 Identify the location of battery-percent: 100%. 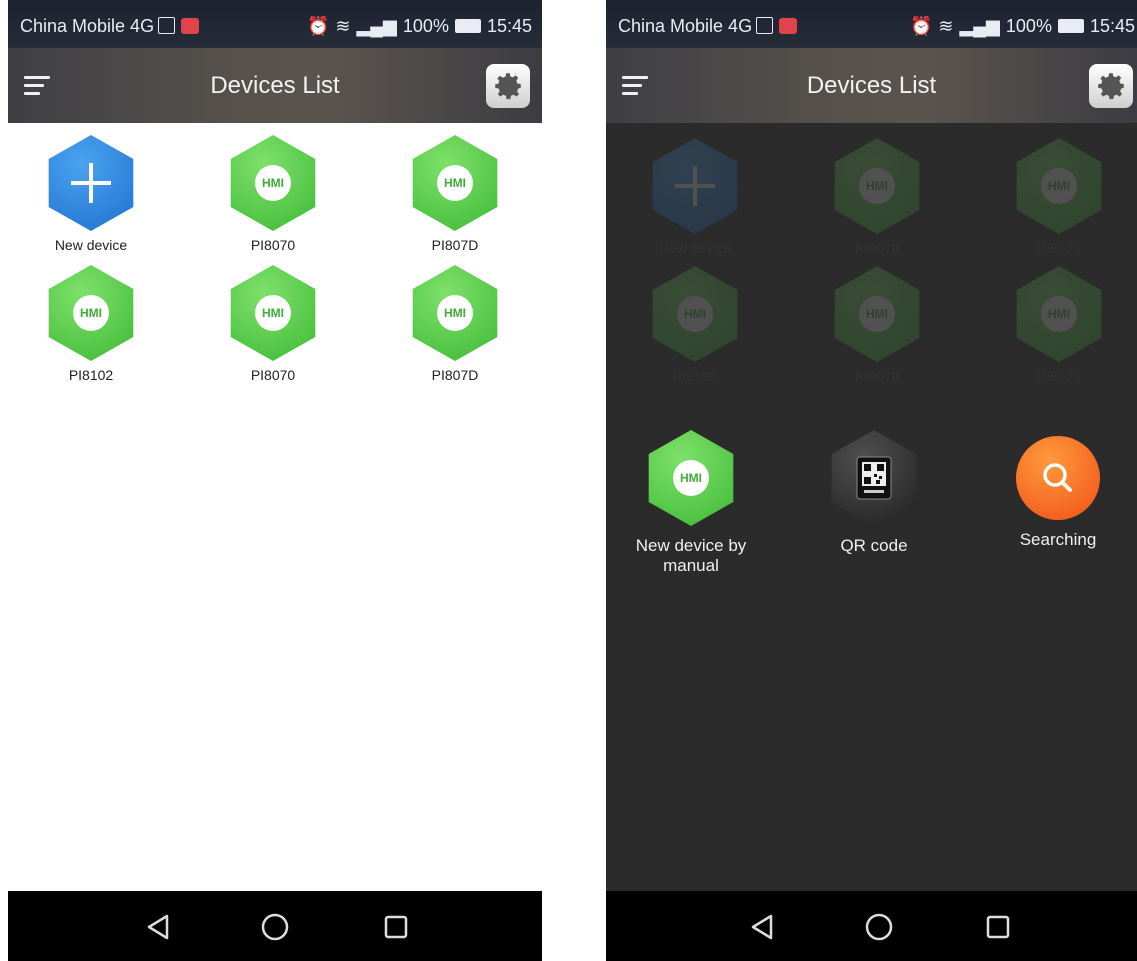
(425, 26).